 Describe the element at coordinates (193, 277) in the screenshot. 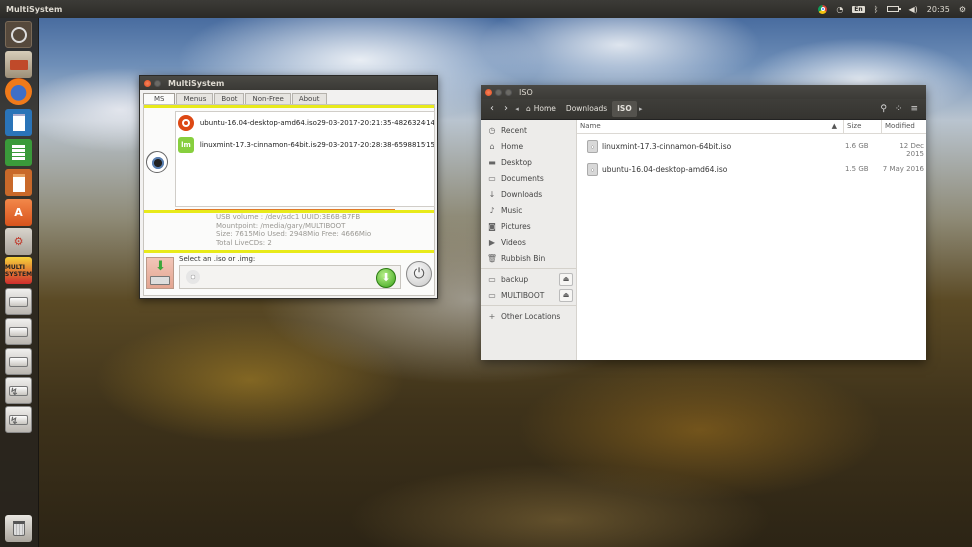

I see `disc-icon` at that location.